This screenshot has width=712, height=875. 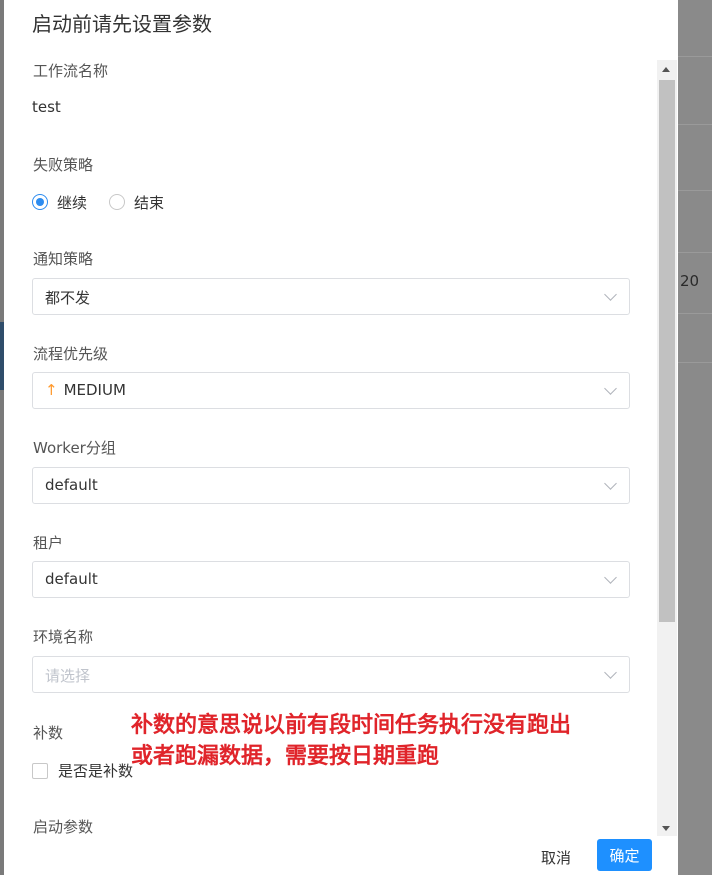 I want to click on annotation-line-1: 补数的意思说以前有段时间任务执行没有跑出, so click(x=351, y=725).